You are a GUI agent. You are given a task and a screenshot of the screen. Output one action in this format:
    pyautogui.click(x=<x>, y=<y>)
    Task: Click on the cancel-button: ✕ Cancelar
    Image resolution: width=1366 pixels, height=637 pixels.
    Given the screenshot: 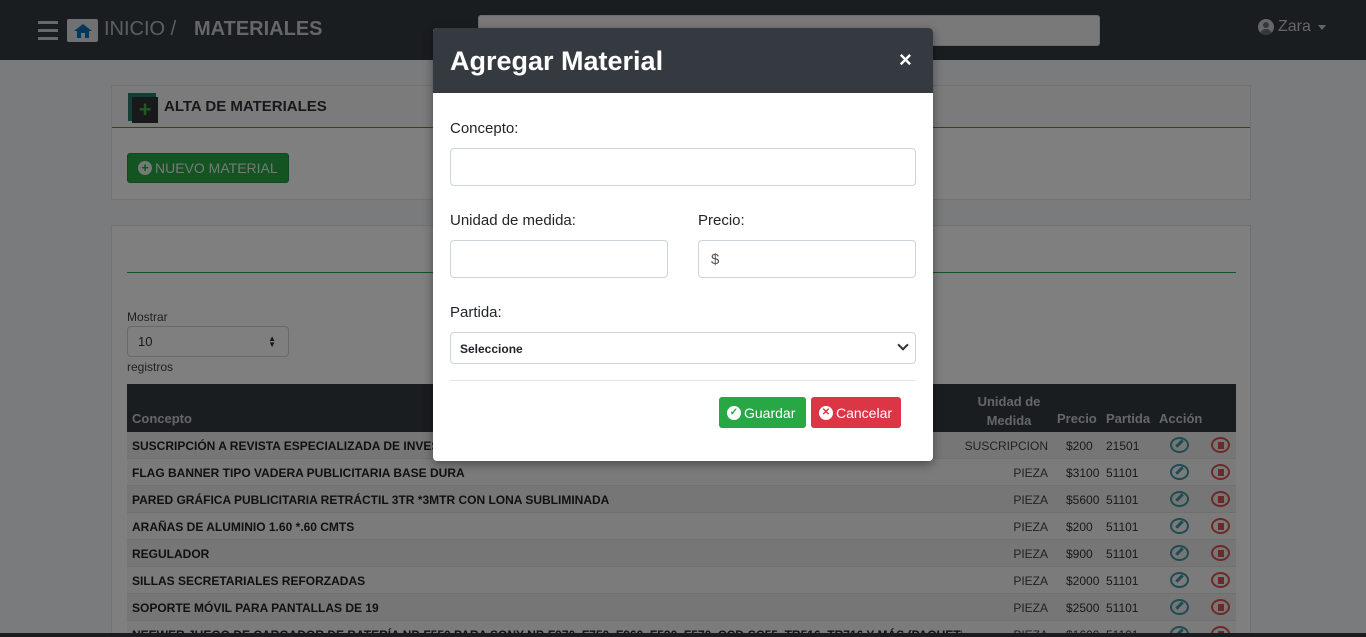 What is the action you would take?
    pyautogui.click(x=856, y=412)
    